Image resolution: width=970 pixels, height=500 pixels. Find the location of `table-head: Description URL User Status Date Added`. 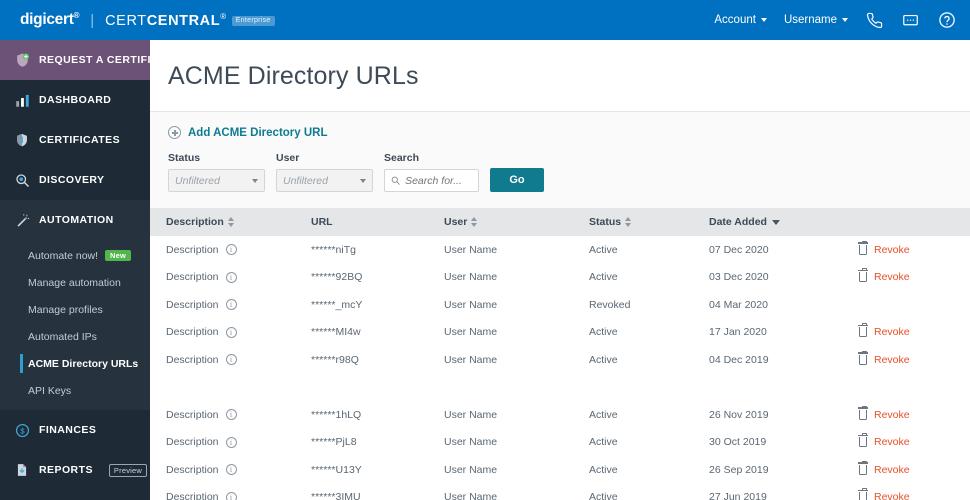

table-head: Description URL User Status Date Added is located at coordinates (560, 222).